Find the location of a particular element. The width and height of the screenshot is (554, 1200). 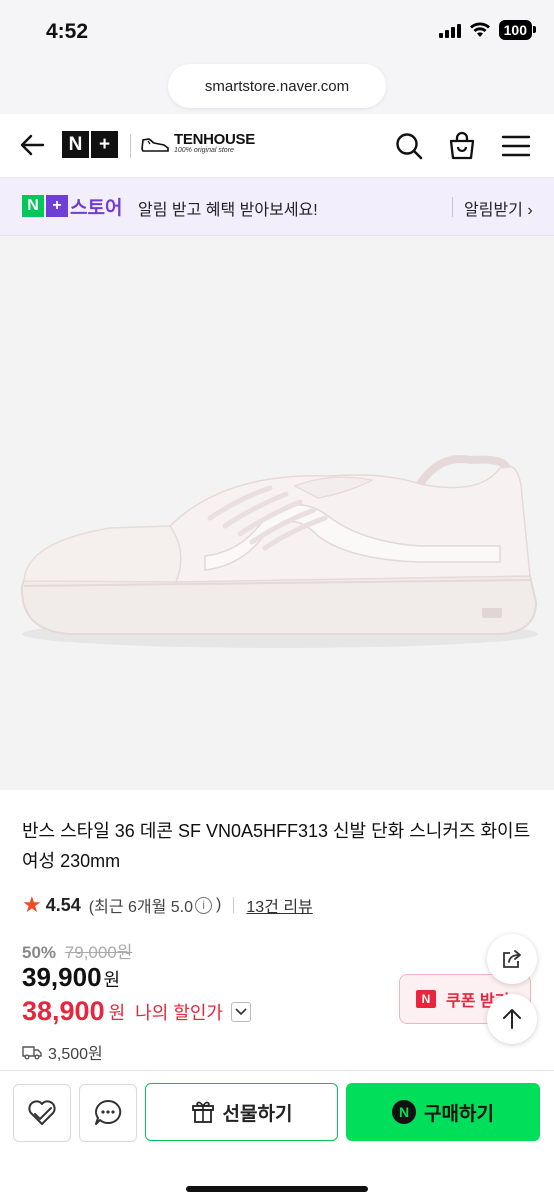

sale-price: 39,900 원 is located at coordinates (71, 977).